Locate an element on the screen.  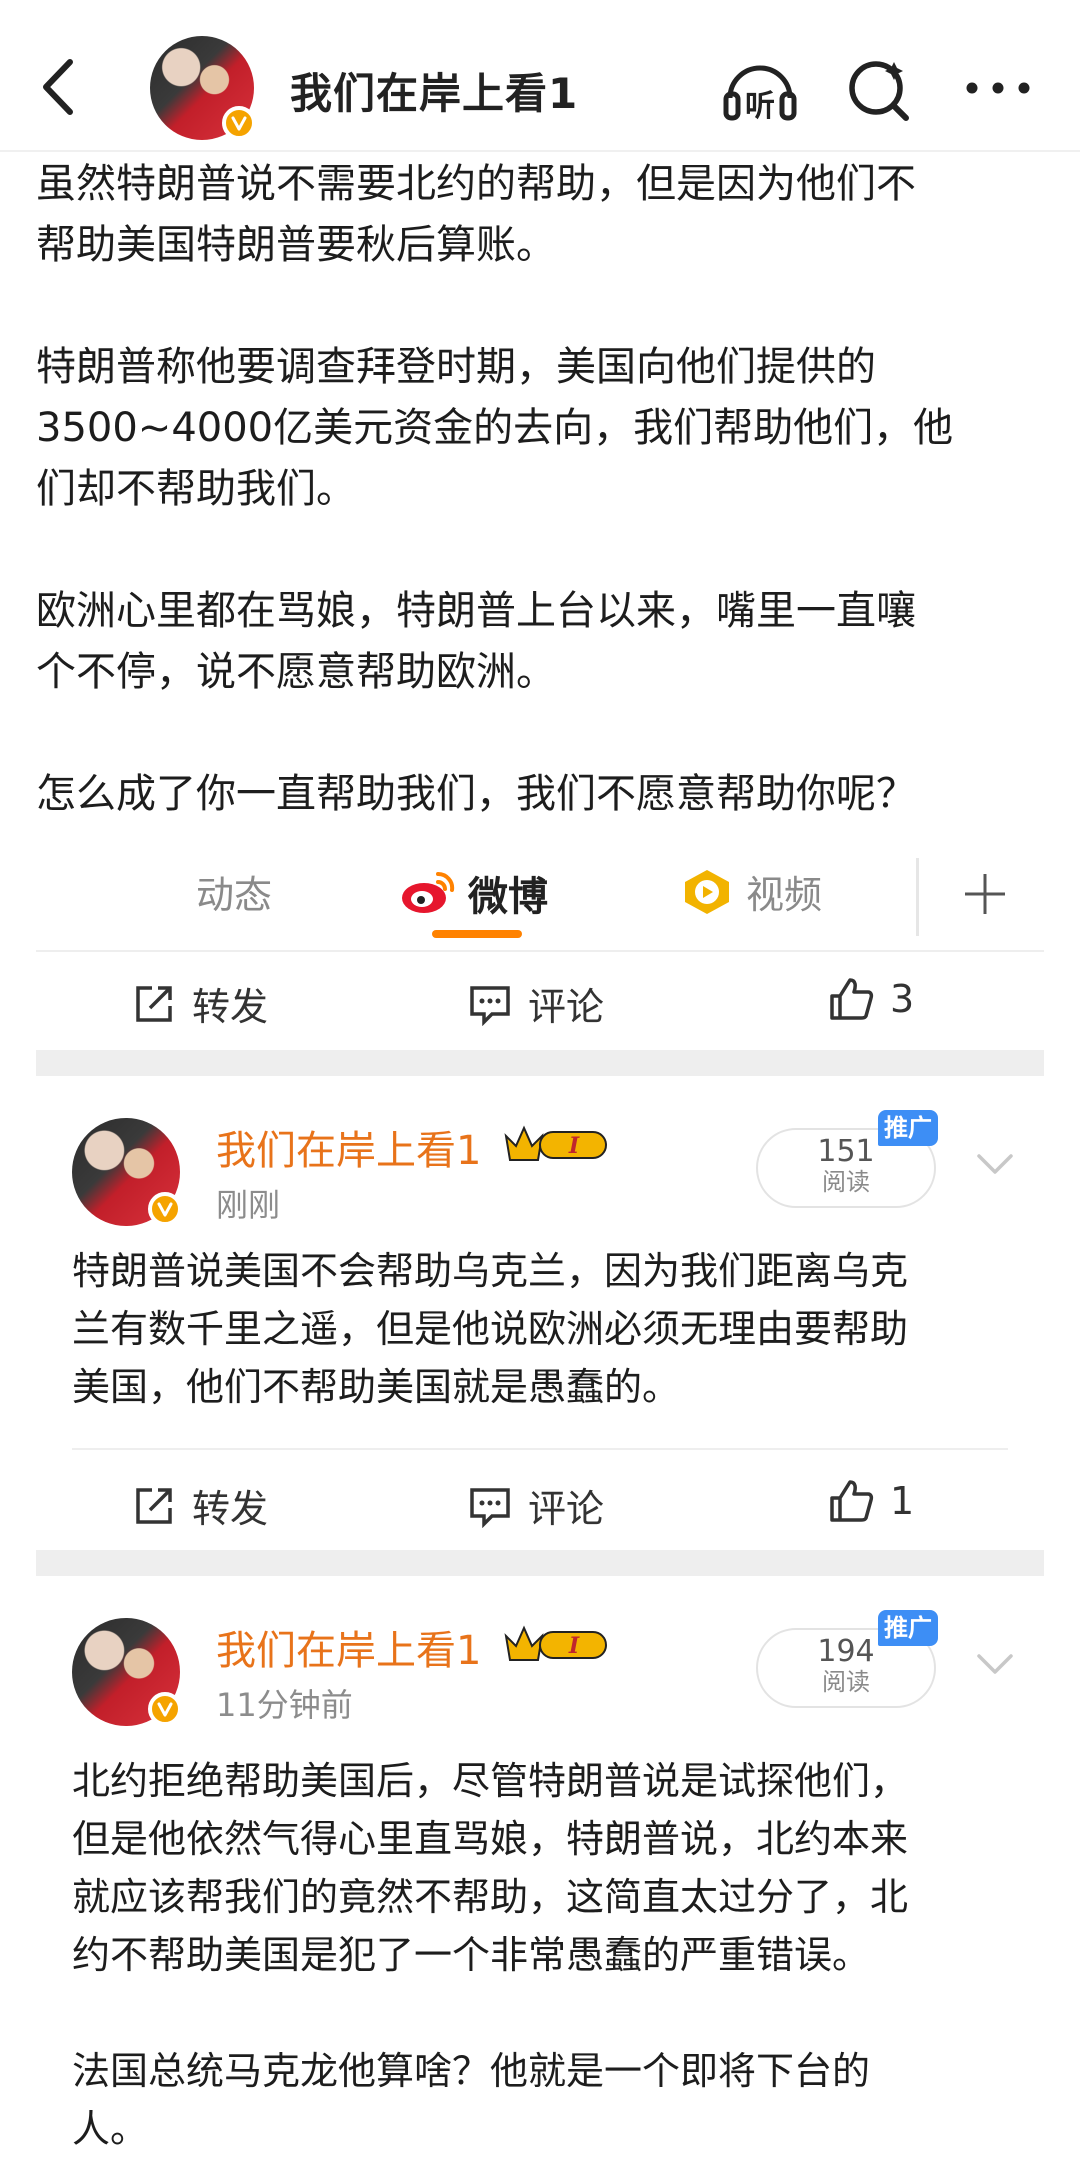
post-time: 刚刚 is located at coordinates (248, 1205).